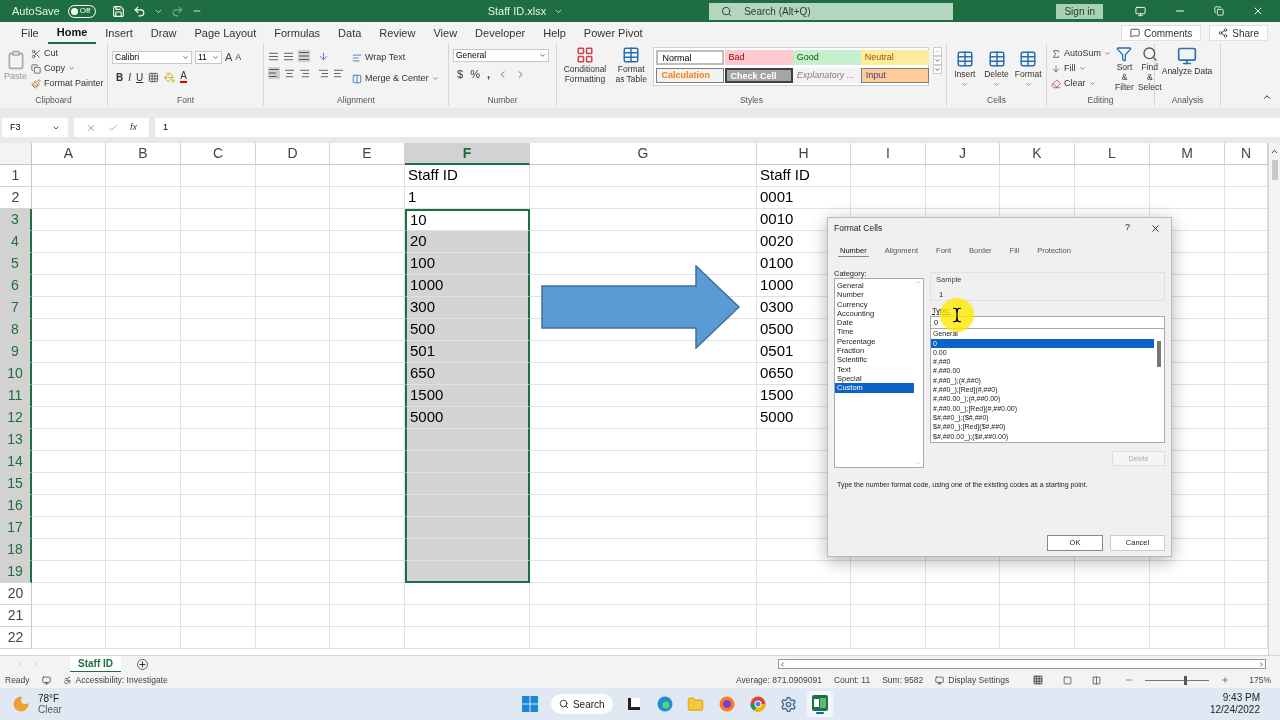 This screenshot has height=720, width=1280. I want to click on row-header: 15, so click(16, 484).